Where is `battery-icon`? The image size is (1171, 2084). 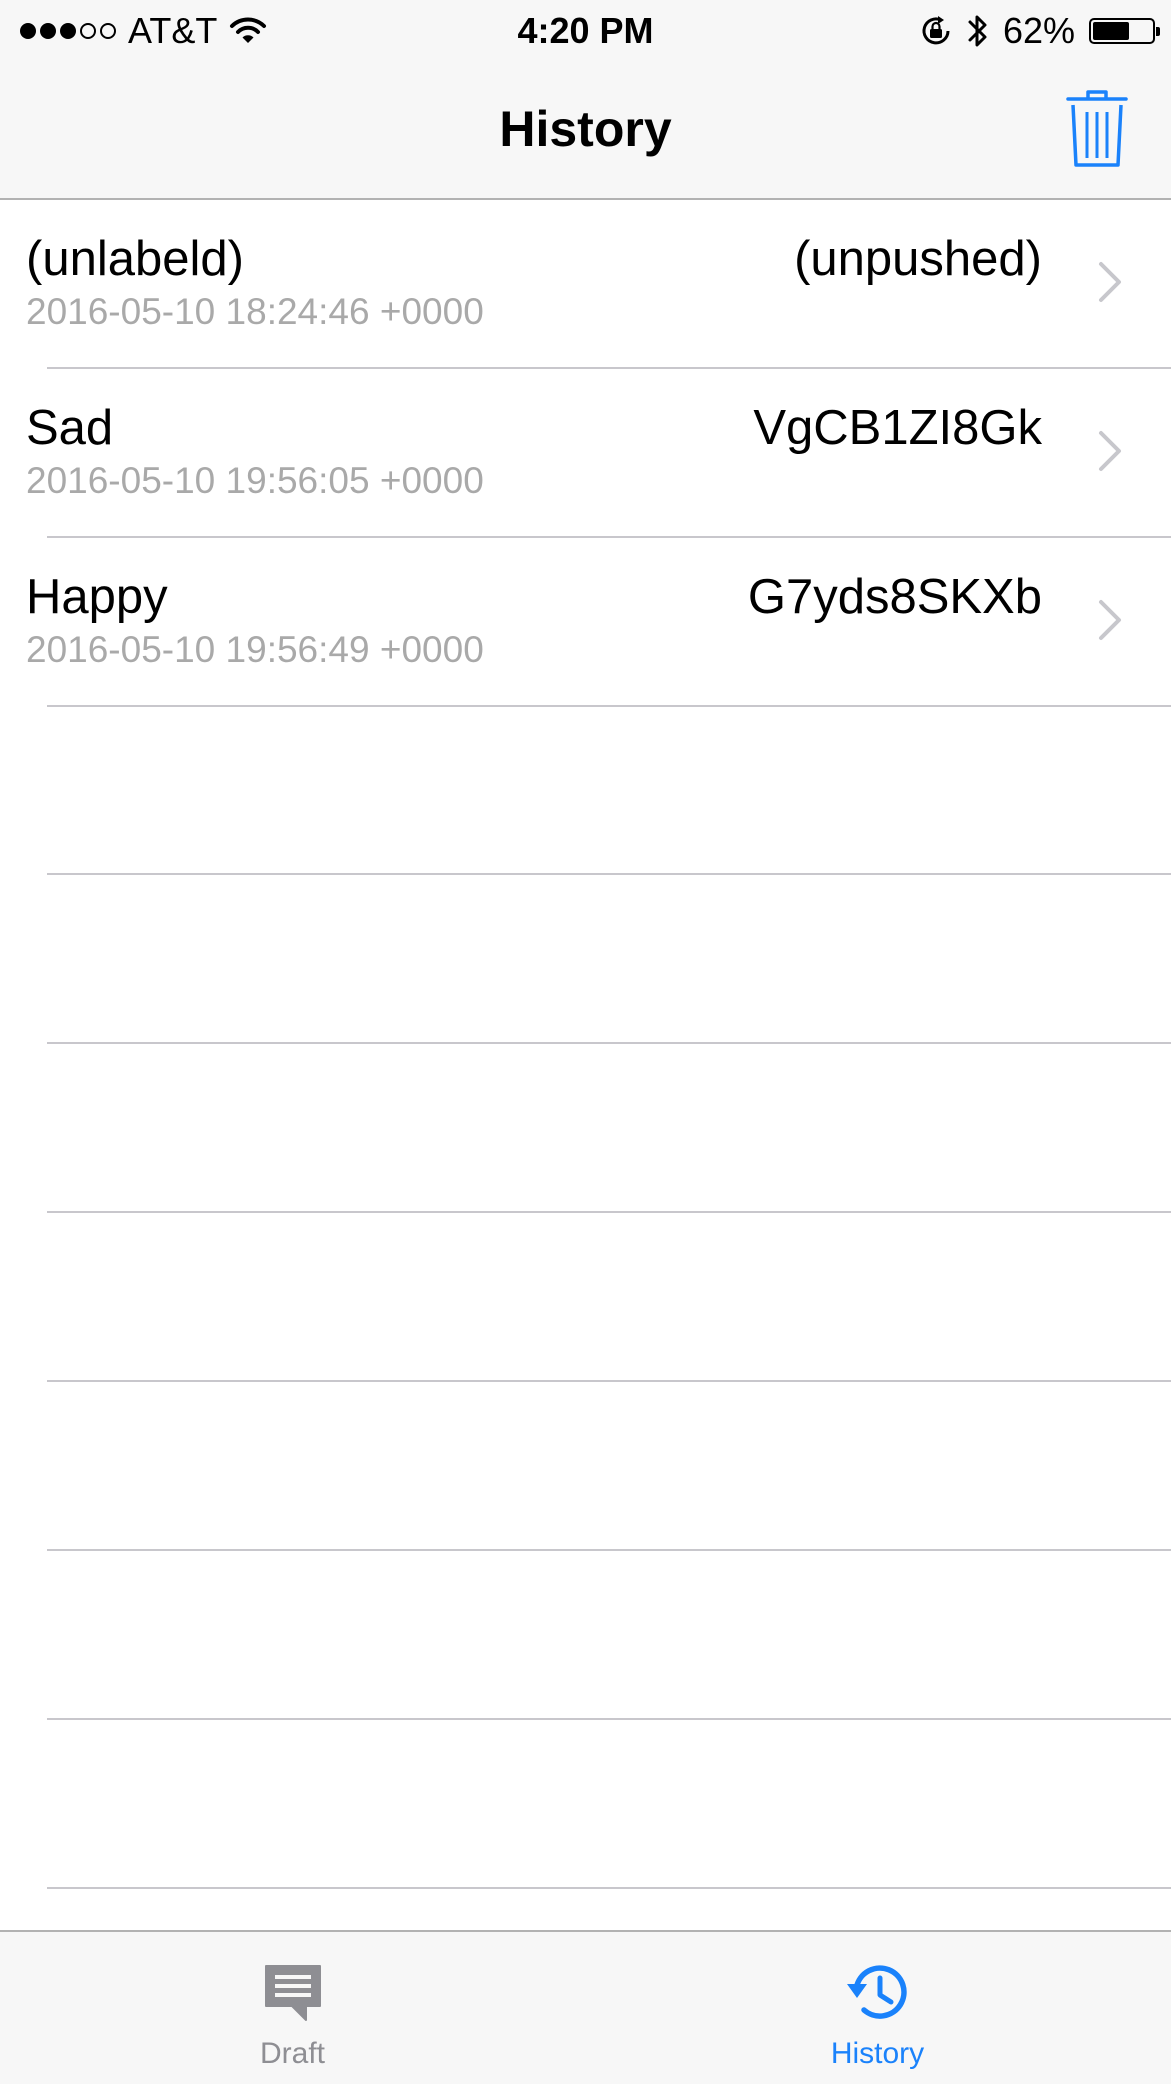 battery-icon is located at coordinates (1124, 31).